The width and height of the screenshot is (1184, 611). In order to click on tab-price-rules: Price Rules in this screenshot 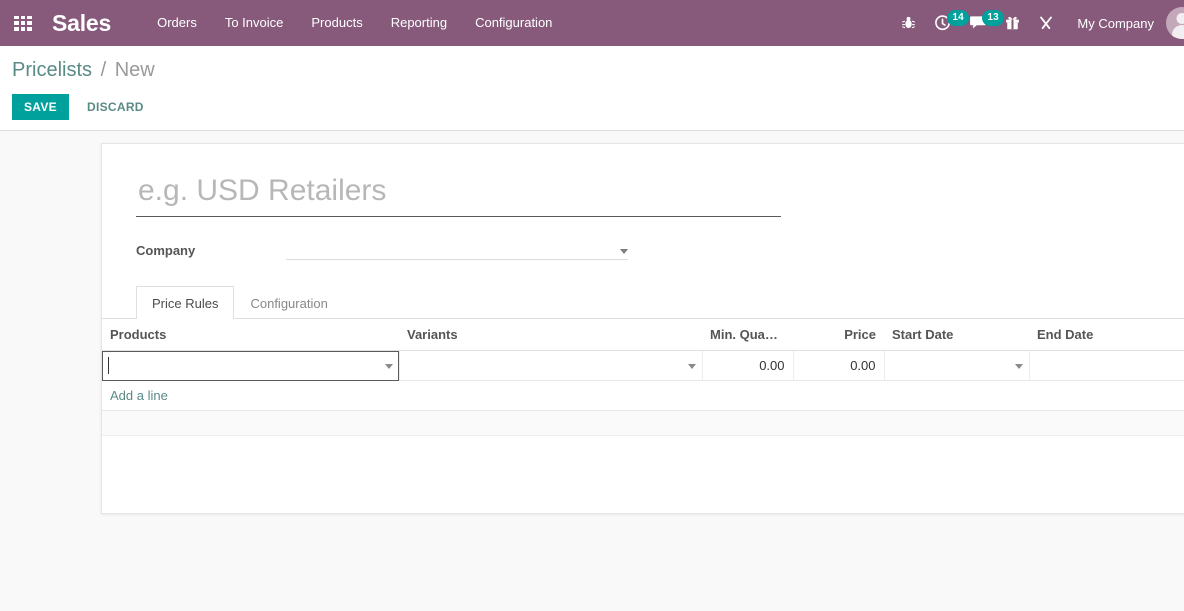, I will do `click(185, 302)`.